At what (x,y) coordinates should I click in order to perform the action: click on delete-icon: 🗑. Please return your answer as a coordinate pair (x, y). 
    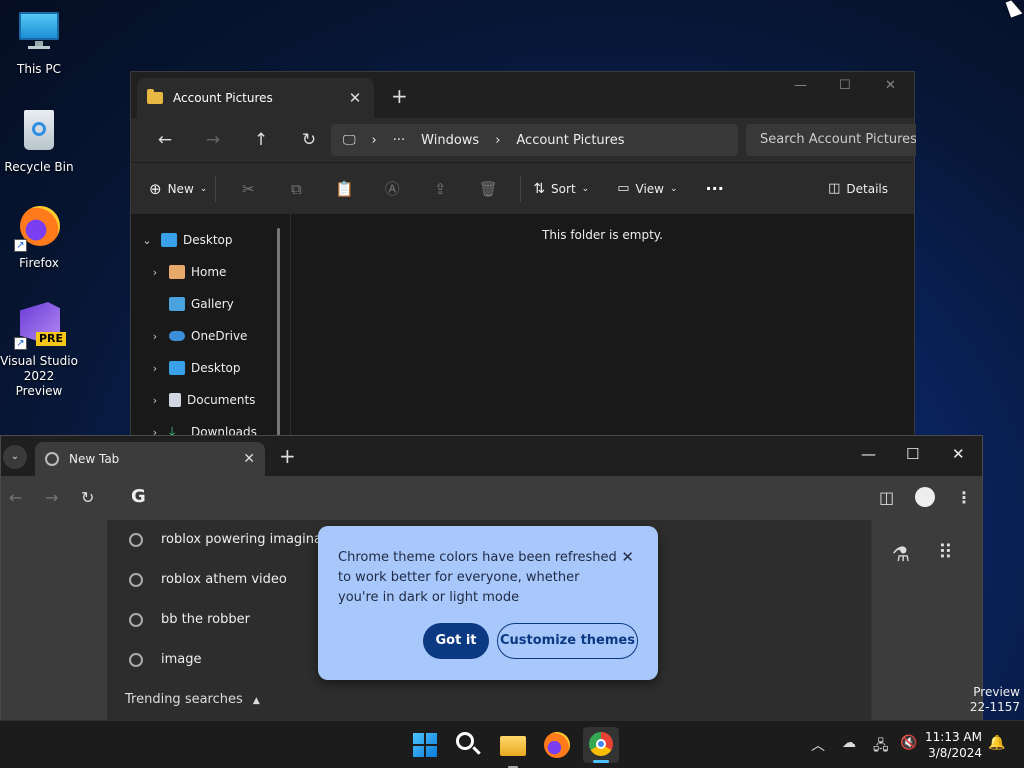
    Looking at the image, I should click on (488, 189).